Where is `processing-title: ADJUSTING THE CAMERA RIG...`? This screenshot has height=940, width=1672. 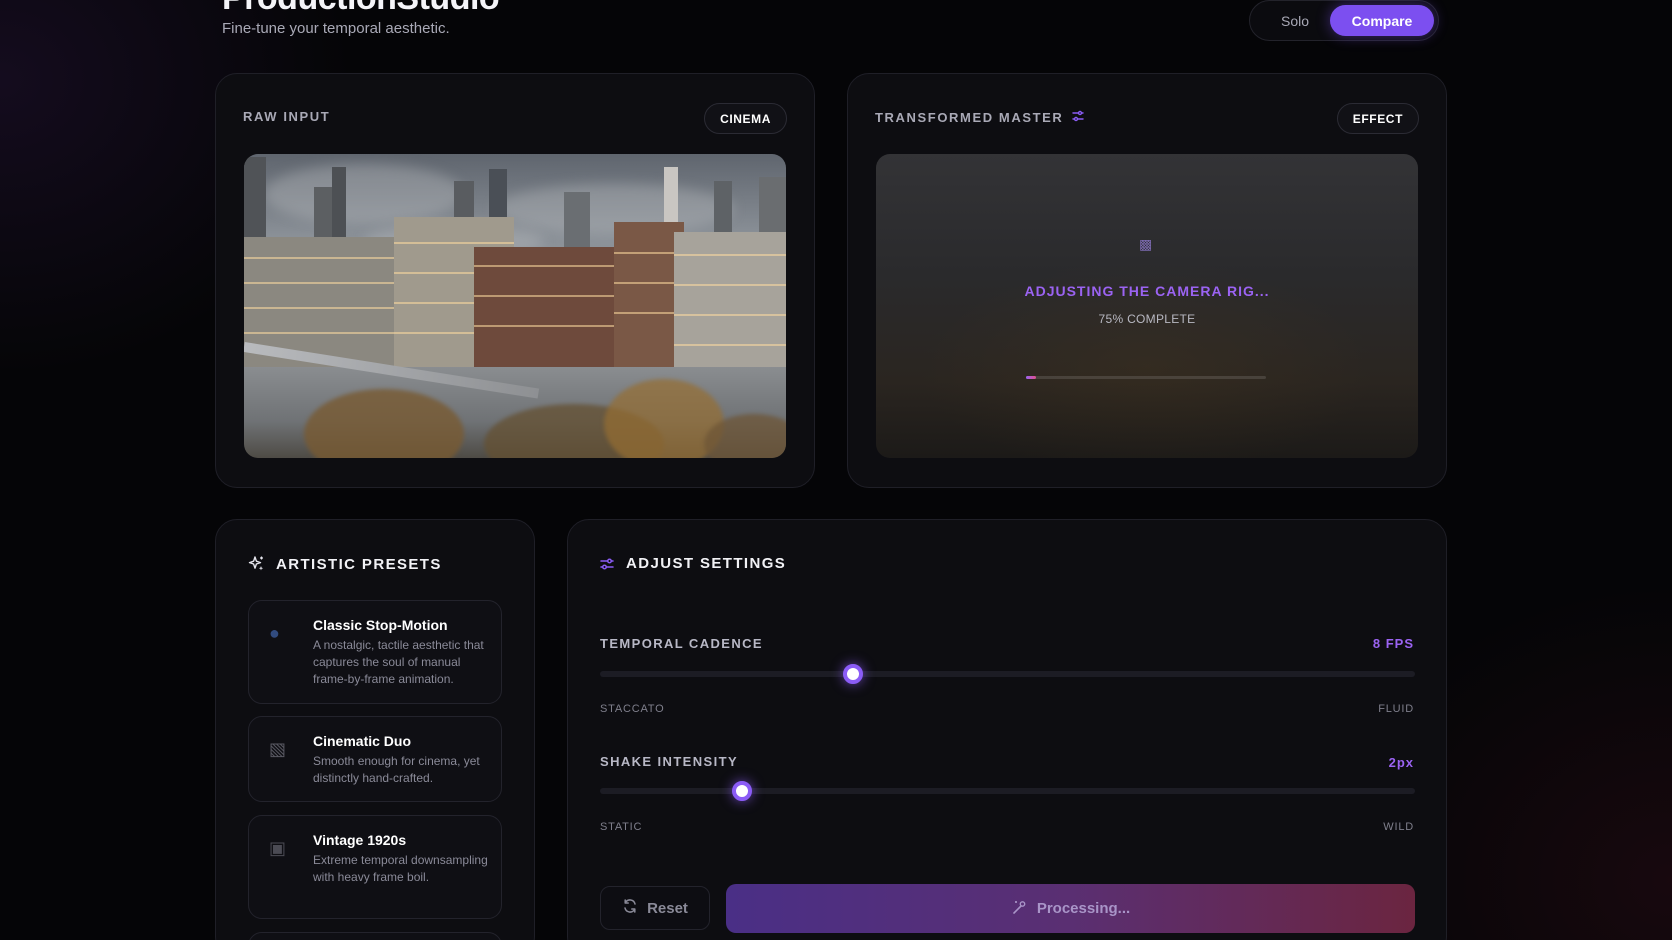 processing-title: ADJUSTING THE CAMERA RIG... is located at coordinates (1147, 291).